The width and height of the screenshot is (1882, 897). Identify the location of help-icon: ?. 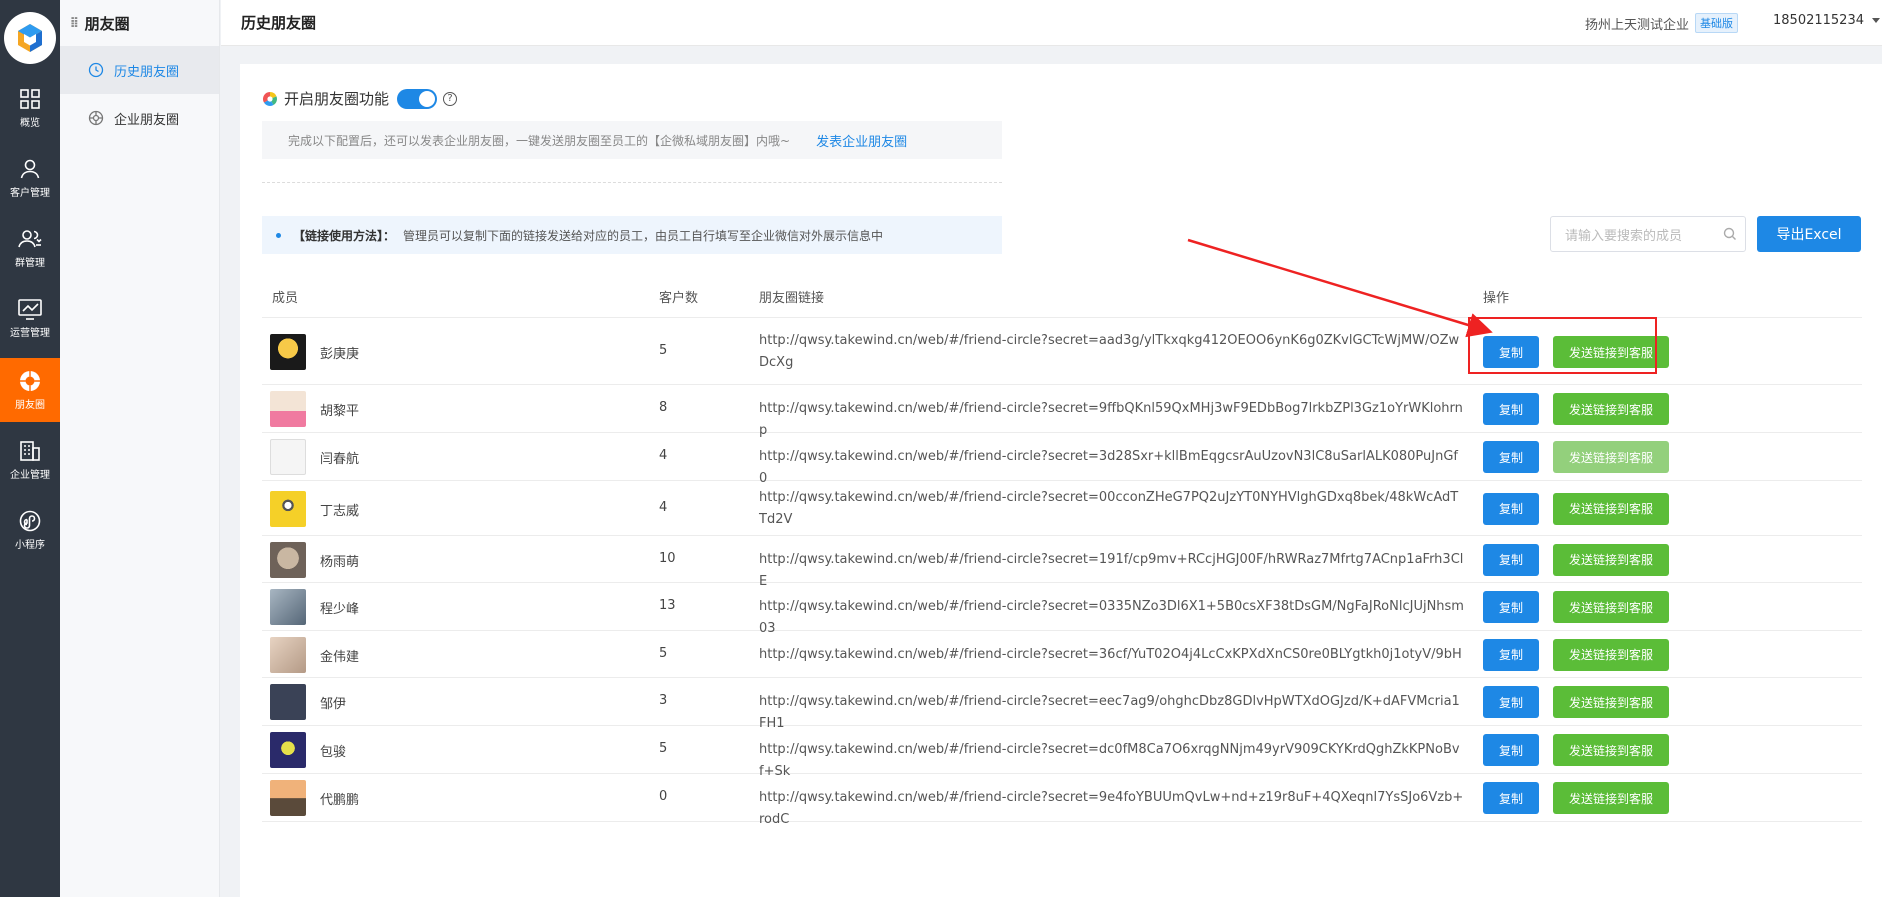
(450, 98).